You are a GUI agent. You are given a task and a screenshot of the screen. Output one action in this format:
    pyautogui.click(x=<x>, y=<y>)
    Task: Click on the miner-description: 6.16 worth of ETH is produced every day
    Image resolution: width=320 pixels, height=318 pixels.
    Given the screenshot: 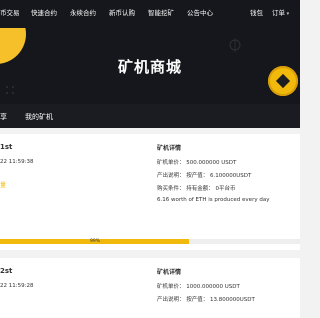 What is the action you would take?
    pyautogui.click(x=213, y=200)
    